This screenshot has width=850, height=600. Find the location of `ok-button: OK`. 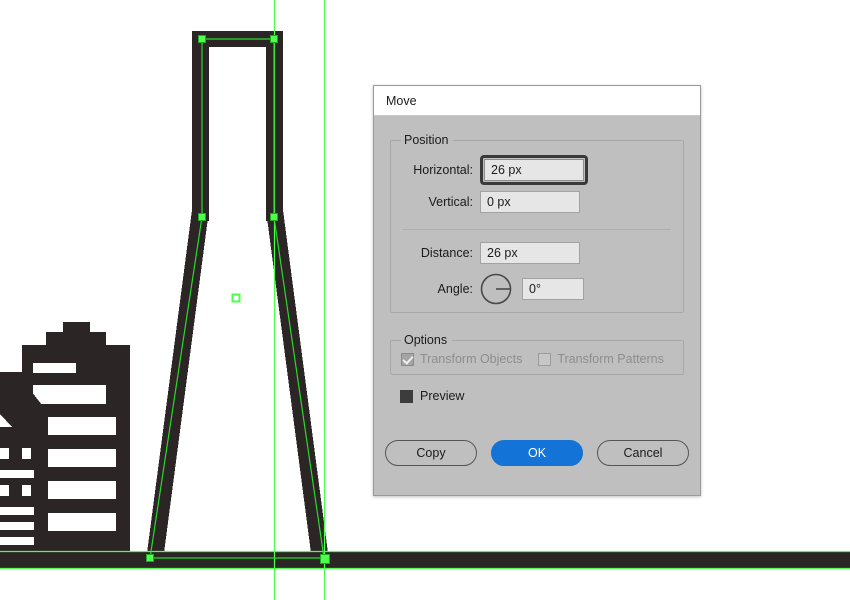

ok-button: OK is located at coordinates (537, 453).